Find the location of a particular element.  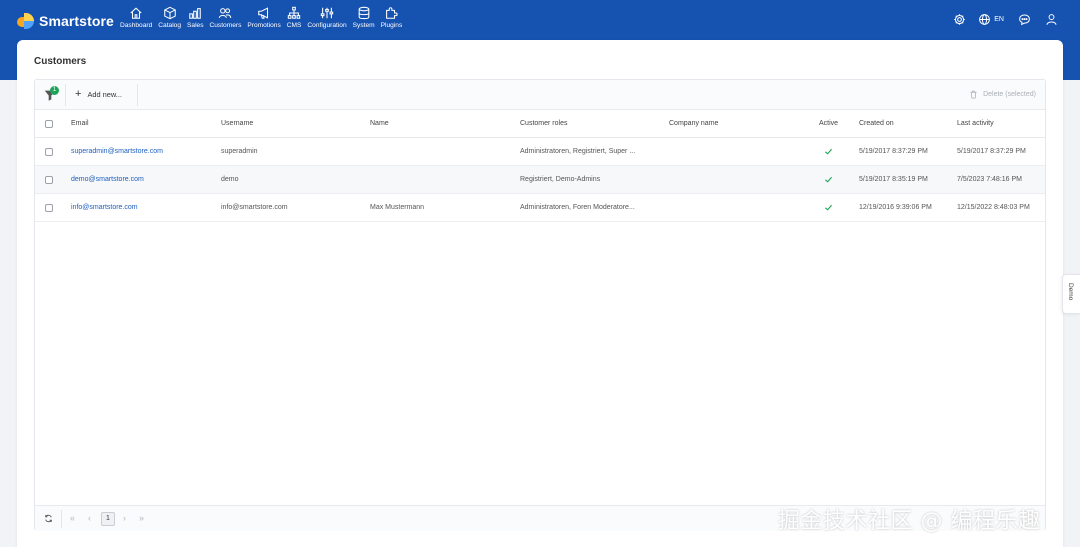

delete-selected-button: Delete (selected) is located at coordinates (1002, 94).